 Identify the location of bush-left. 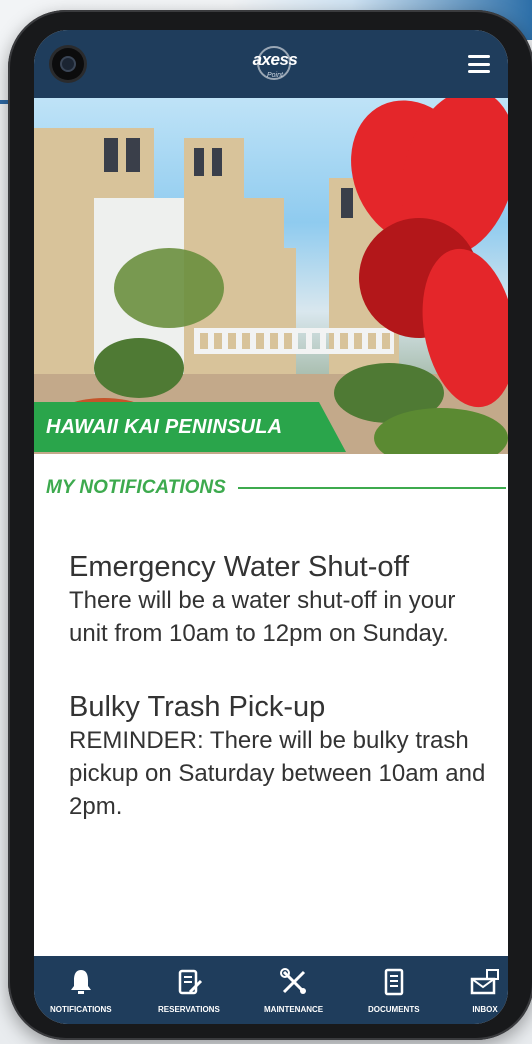
(139, 368).